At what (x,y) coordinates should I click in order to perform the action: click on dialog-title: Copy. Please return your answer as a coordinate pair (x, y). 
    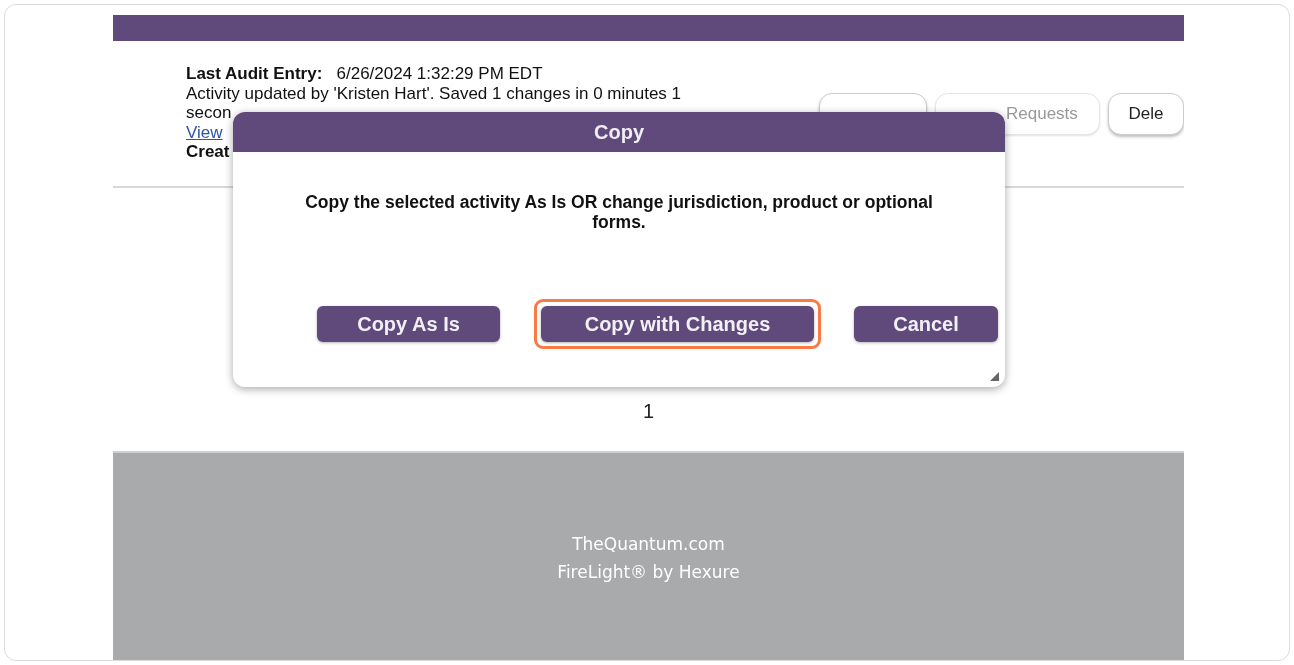
    Looking at the image, I should click on (619, 132).